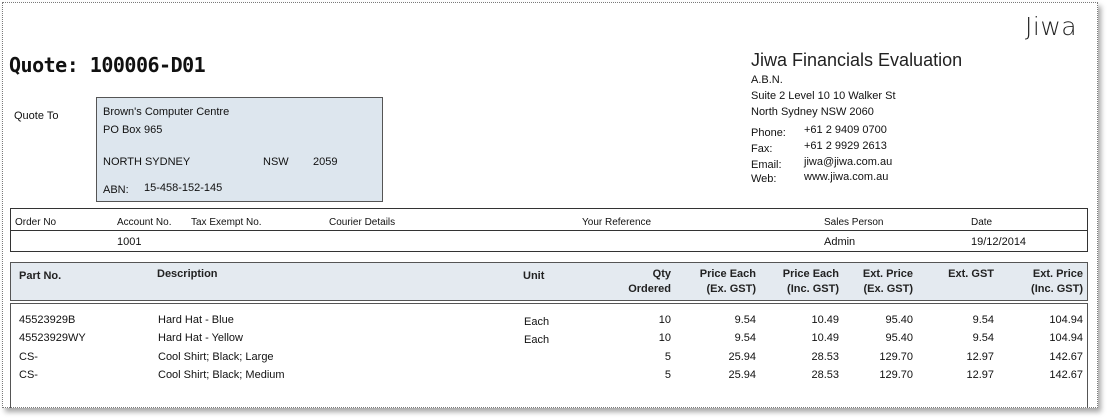  I want to click on unit-header: Unit, so click(534, 276).